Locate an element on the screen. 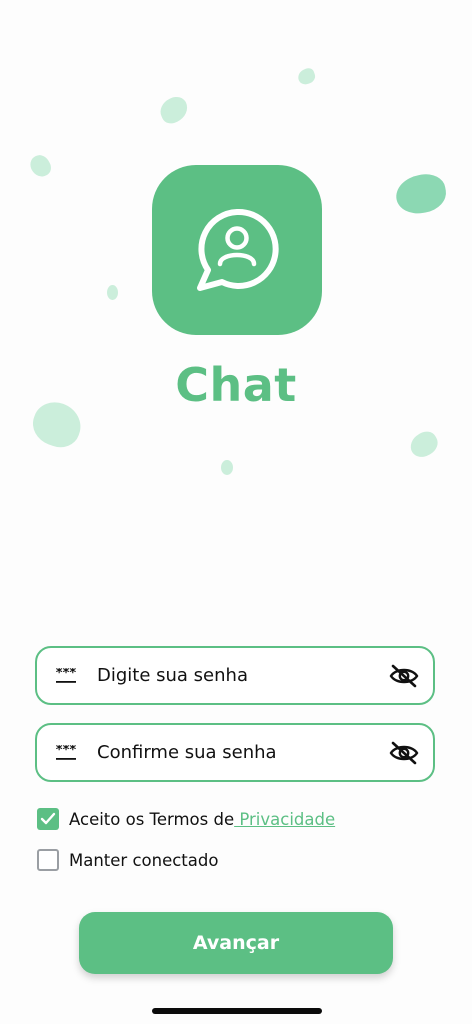 This screenshot has height=1024, width=472. chat-user-icon is located at coordinates (238, 249).